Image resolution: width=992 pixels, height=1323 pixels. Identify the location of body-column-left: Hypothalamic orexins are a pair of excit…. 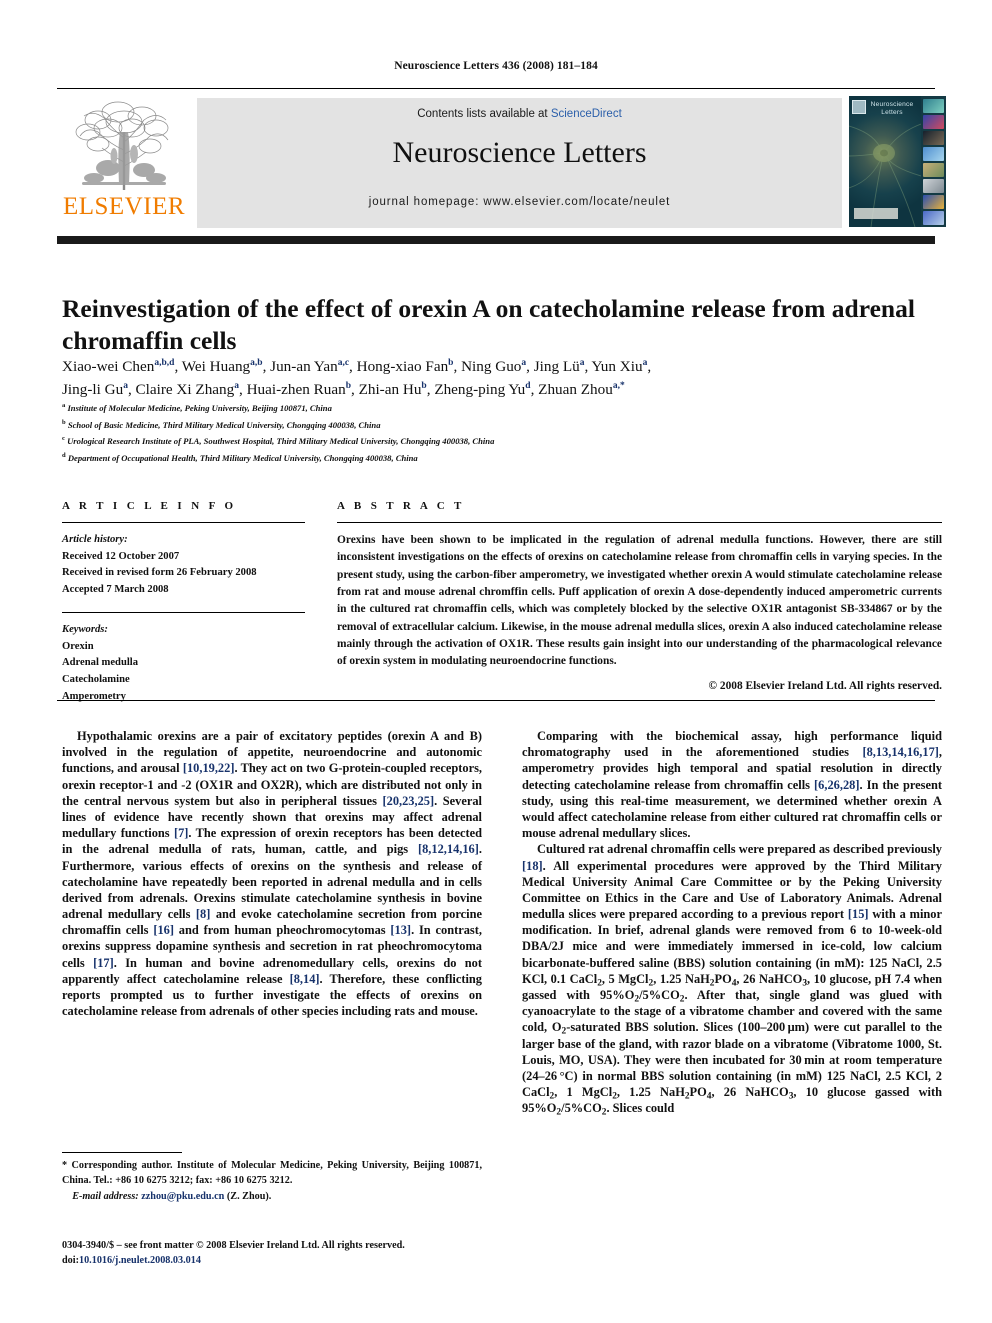
(272, 873).